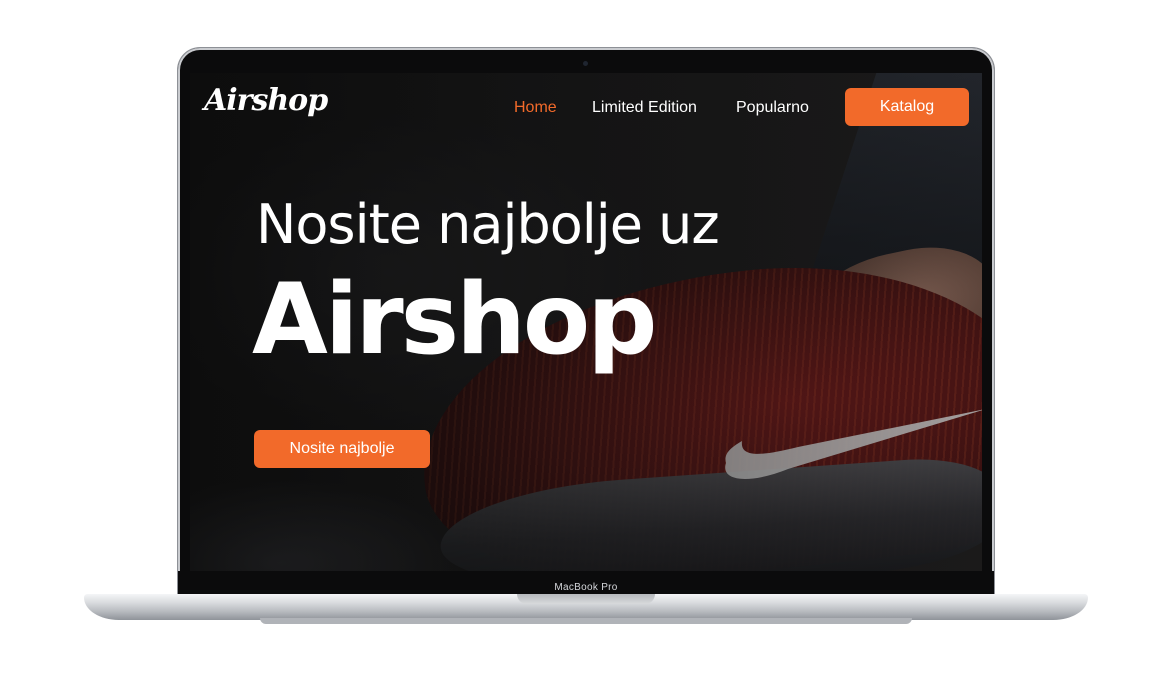 This screenshot has height=688, width=1172. Describe the element at coordinates (488, 224) in the screenshot. I see `hero-headline: Nosite najbolje uz` at that location.